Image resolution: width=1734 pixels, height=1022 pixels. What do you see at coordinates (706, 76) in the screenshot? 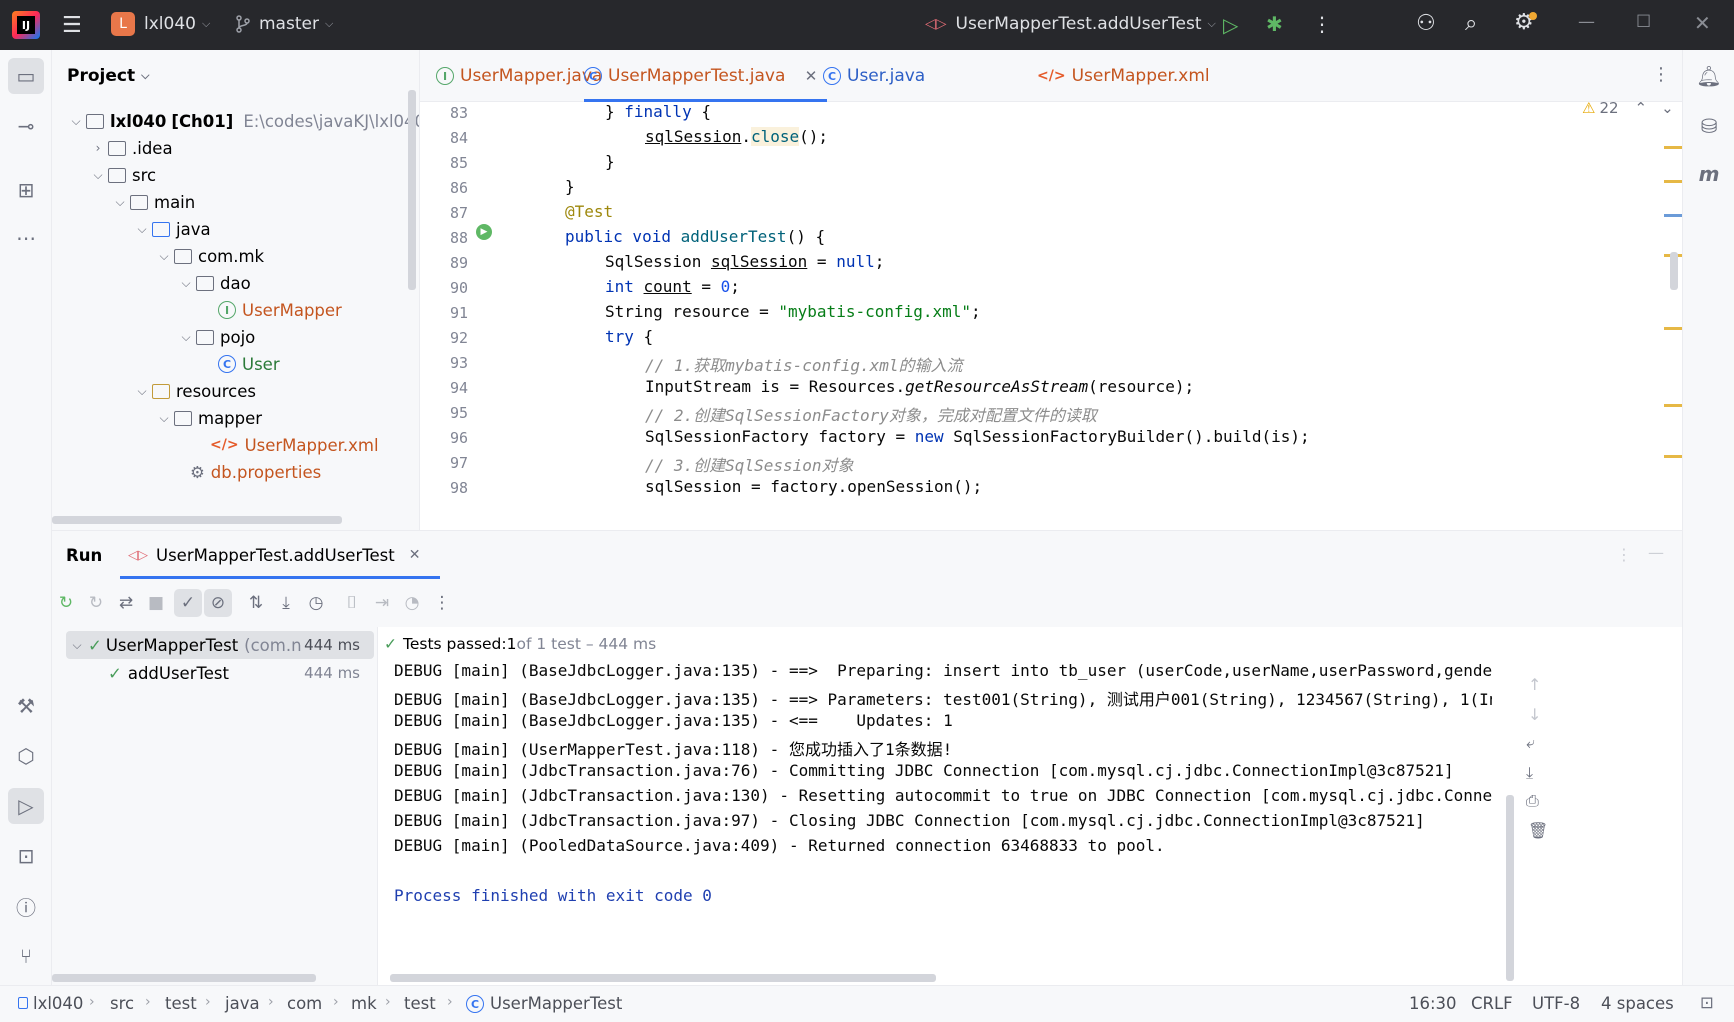
I see `tab-usermappertest-java: C UserMapperTest.java ✕` at bounding box center [706, 76].